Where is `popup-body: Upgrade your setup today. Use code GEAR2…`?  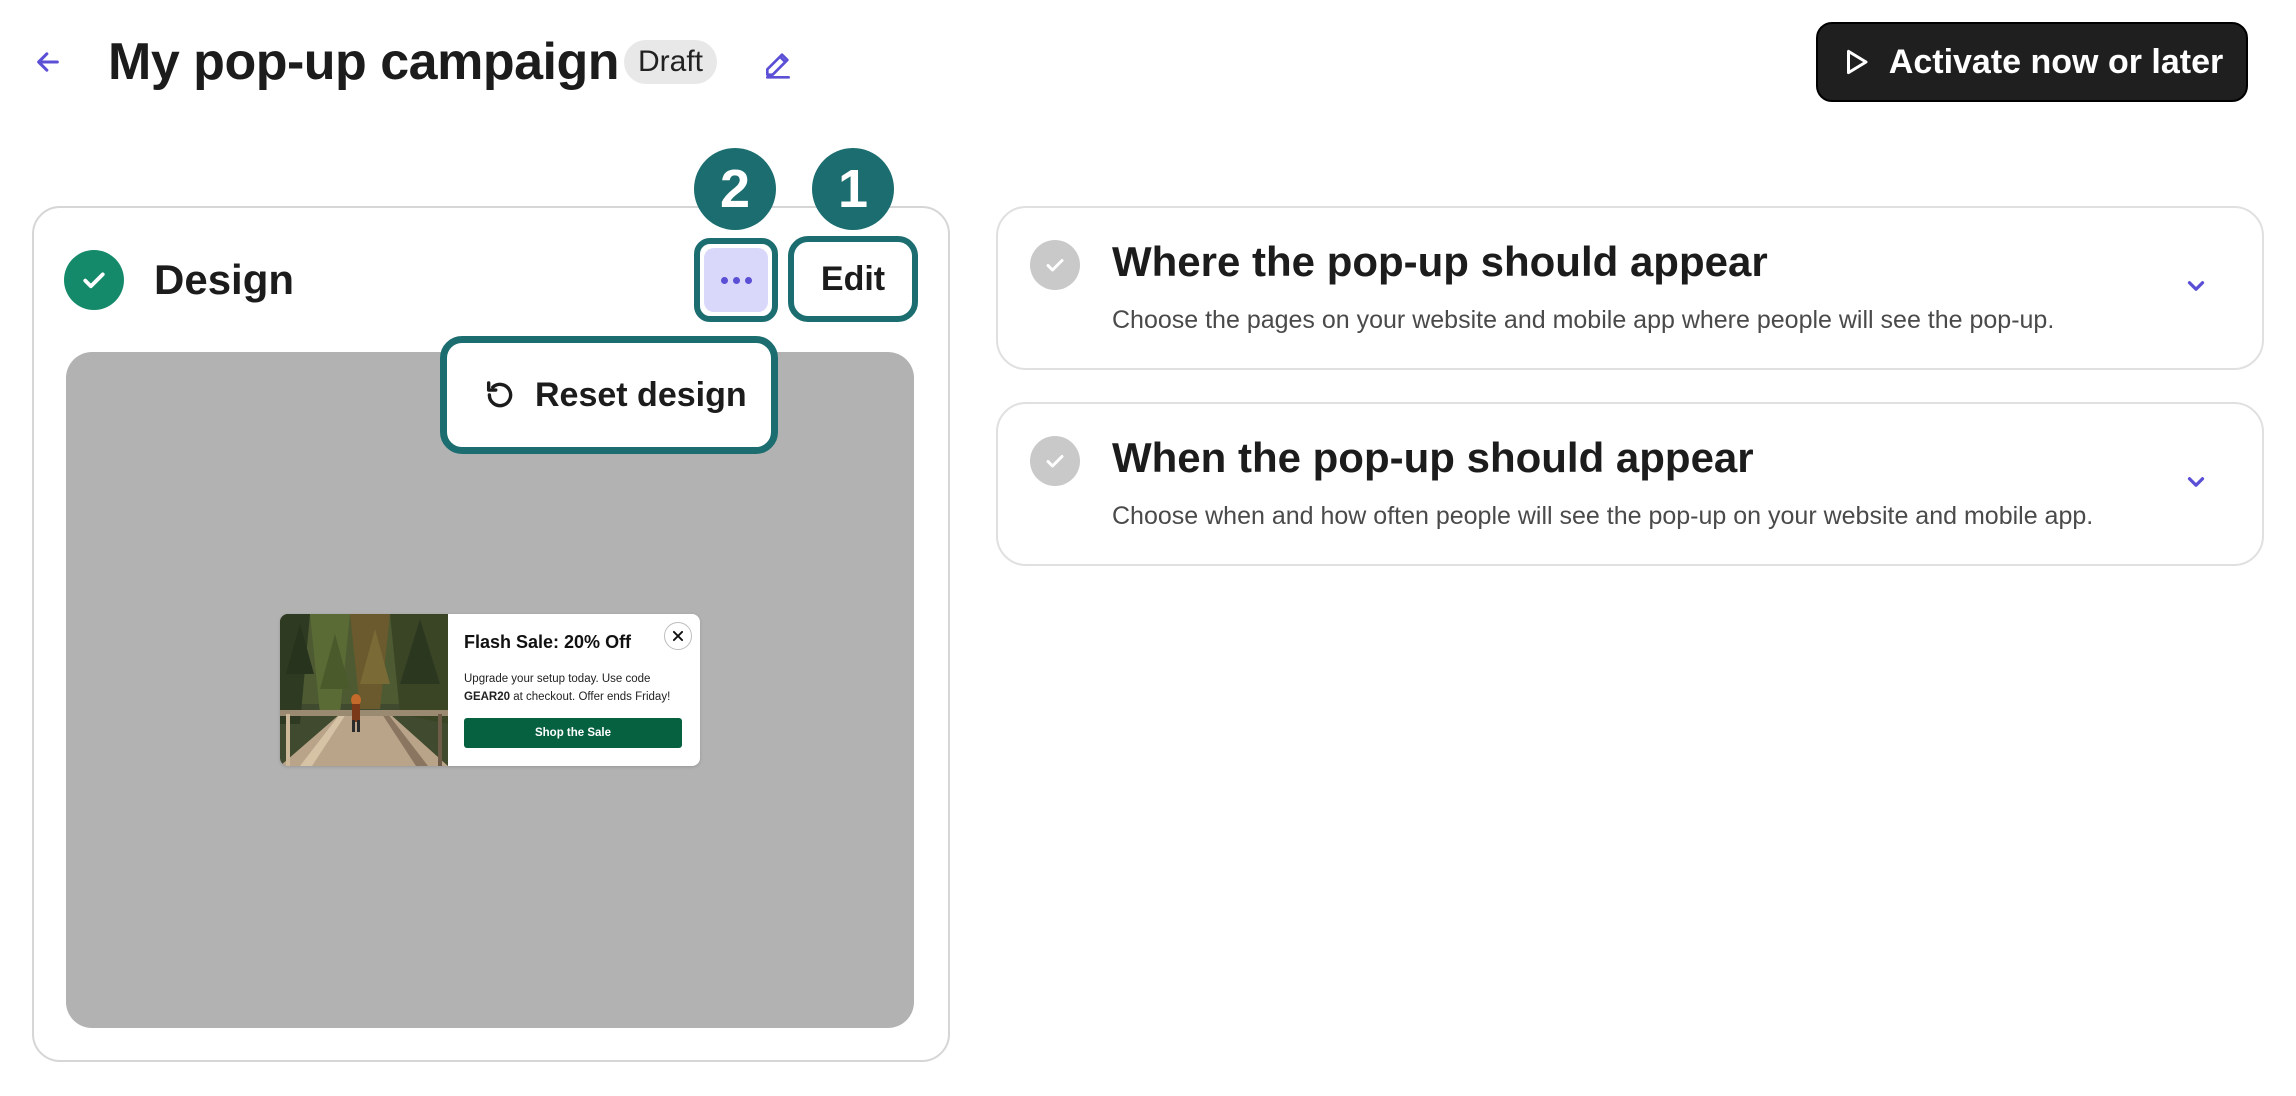 popup-body: Upgrade your setup today. Use code GEAR2… is located at coordinates (567, 688).